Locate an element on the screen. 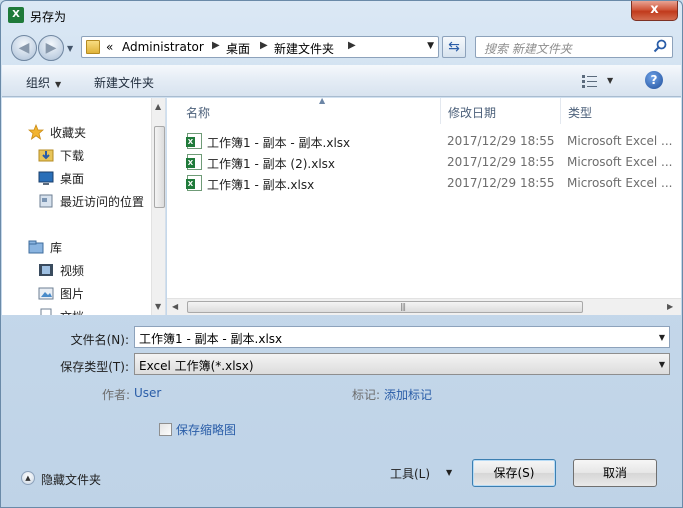 The image size is (683, 508). column-header-name: 名称 ▲ is located at coordinates (310, 111).